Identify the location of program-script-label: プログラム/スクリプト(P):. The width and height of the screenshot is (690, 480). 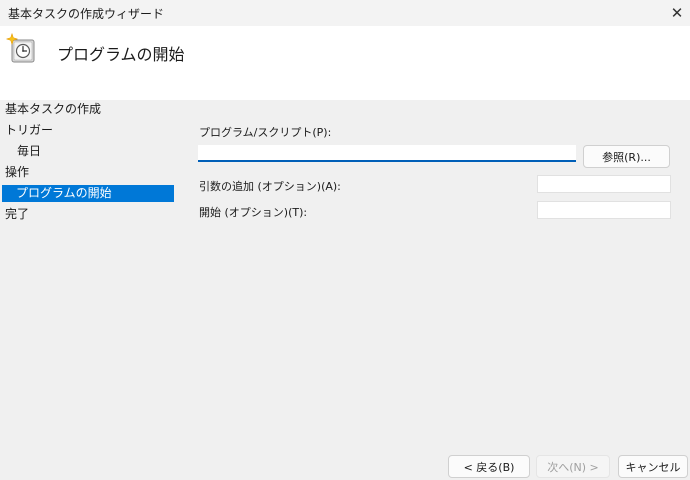
(265, 132).